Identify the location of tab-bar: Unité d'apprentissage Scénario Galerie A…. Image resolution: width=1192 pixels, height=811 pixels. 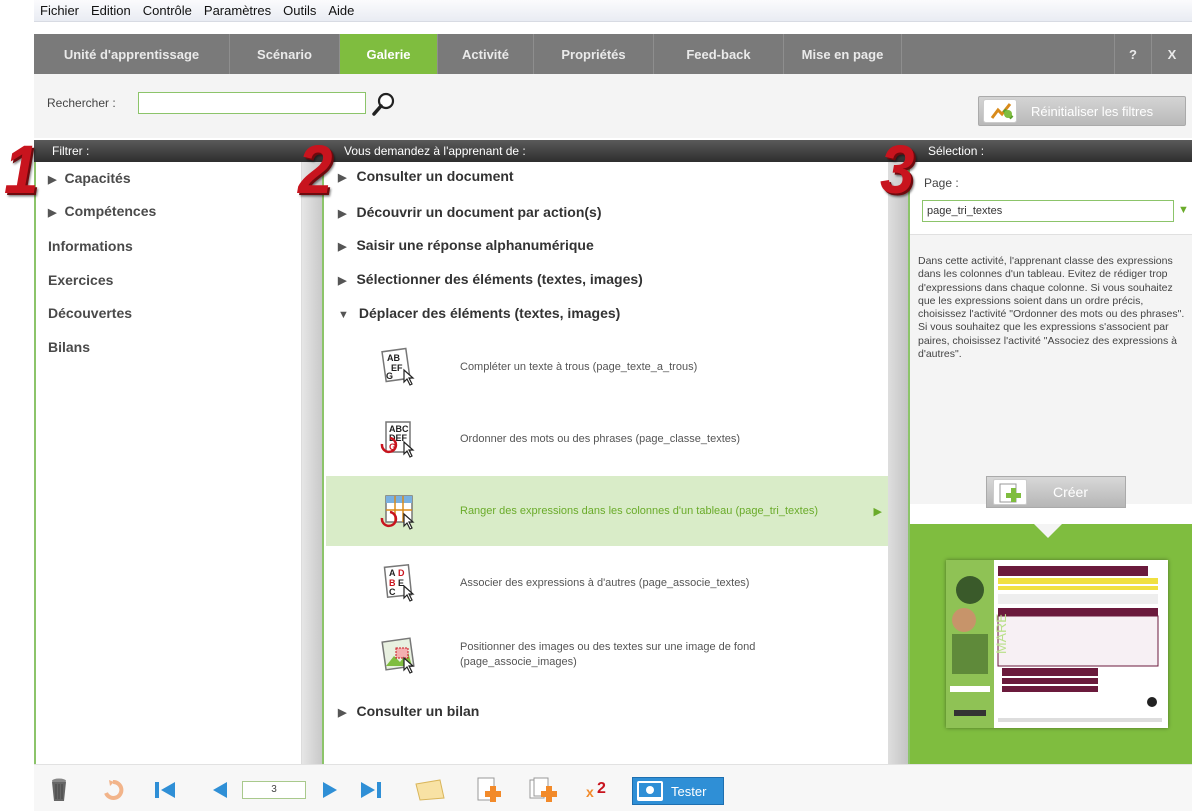
(613, 58).